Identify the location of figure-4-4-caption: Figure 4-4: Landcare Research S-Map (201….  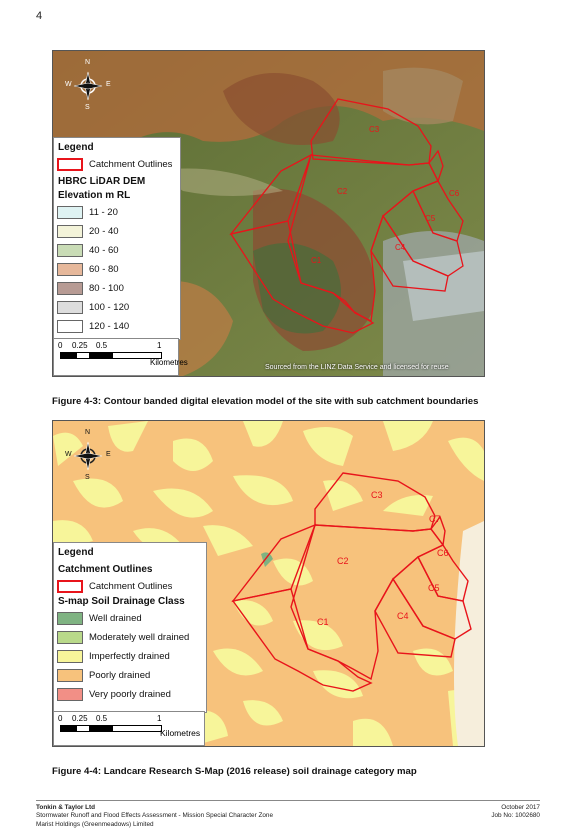
(234, 771).